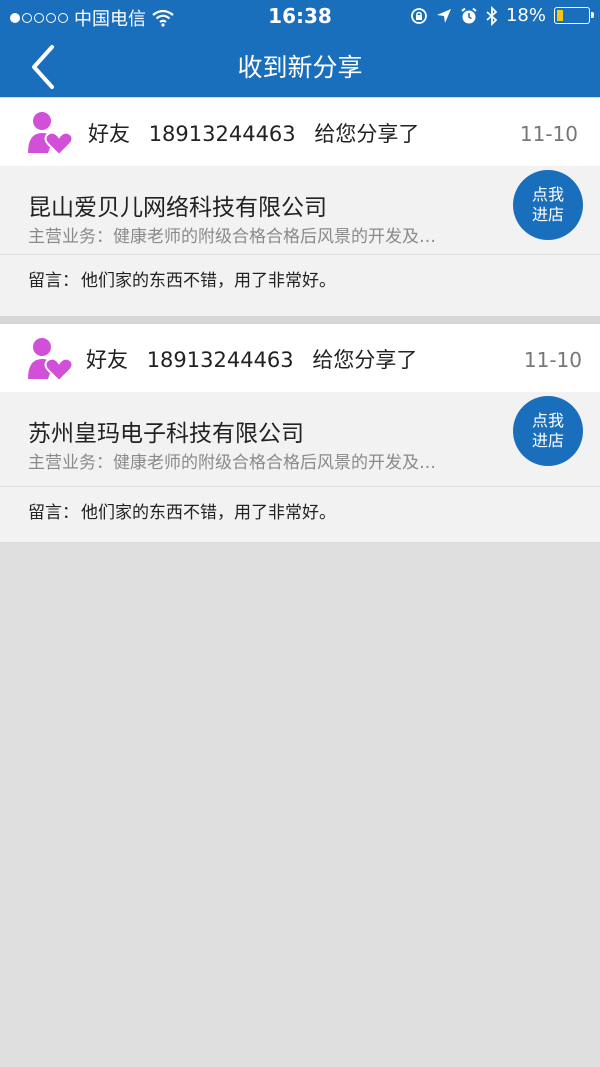 The image size is (600, 1067). I want to click on battery-percent: 18%, so click(525, 15).